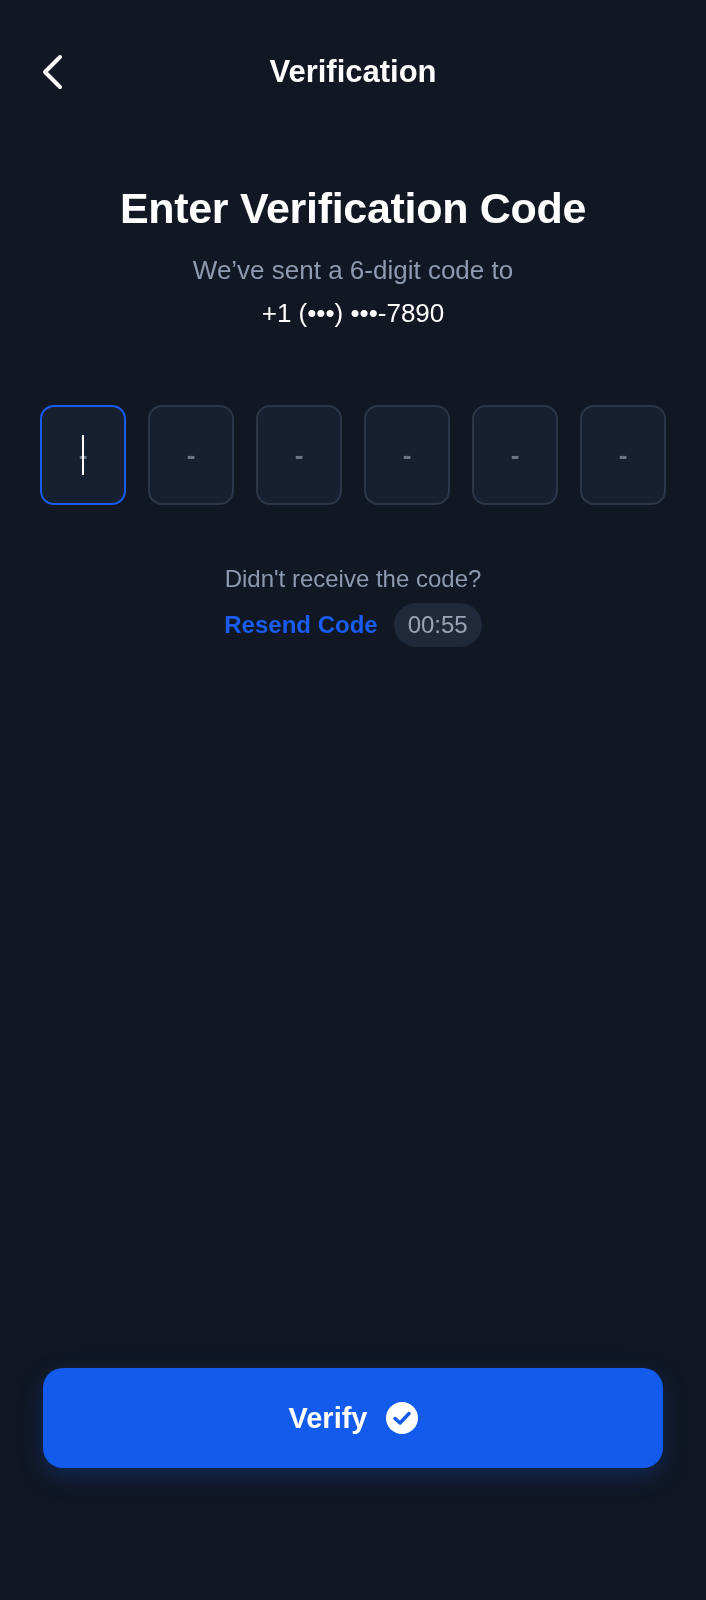  Describe the element at coordinates (353, 1418) in the screenshot. I see `verify-button: Verify` at that location.